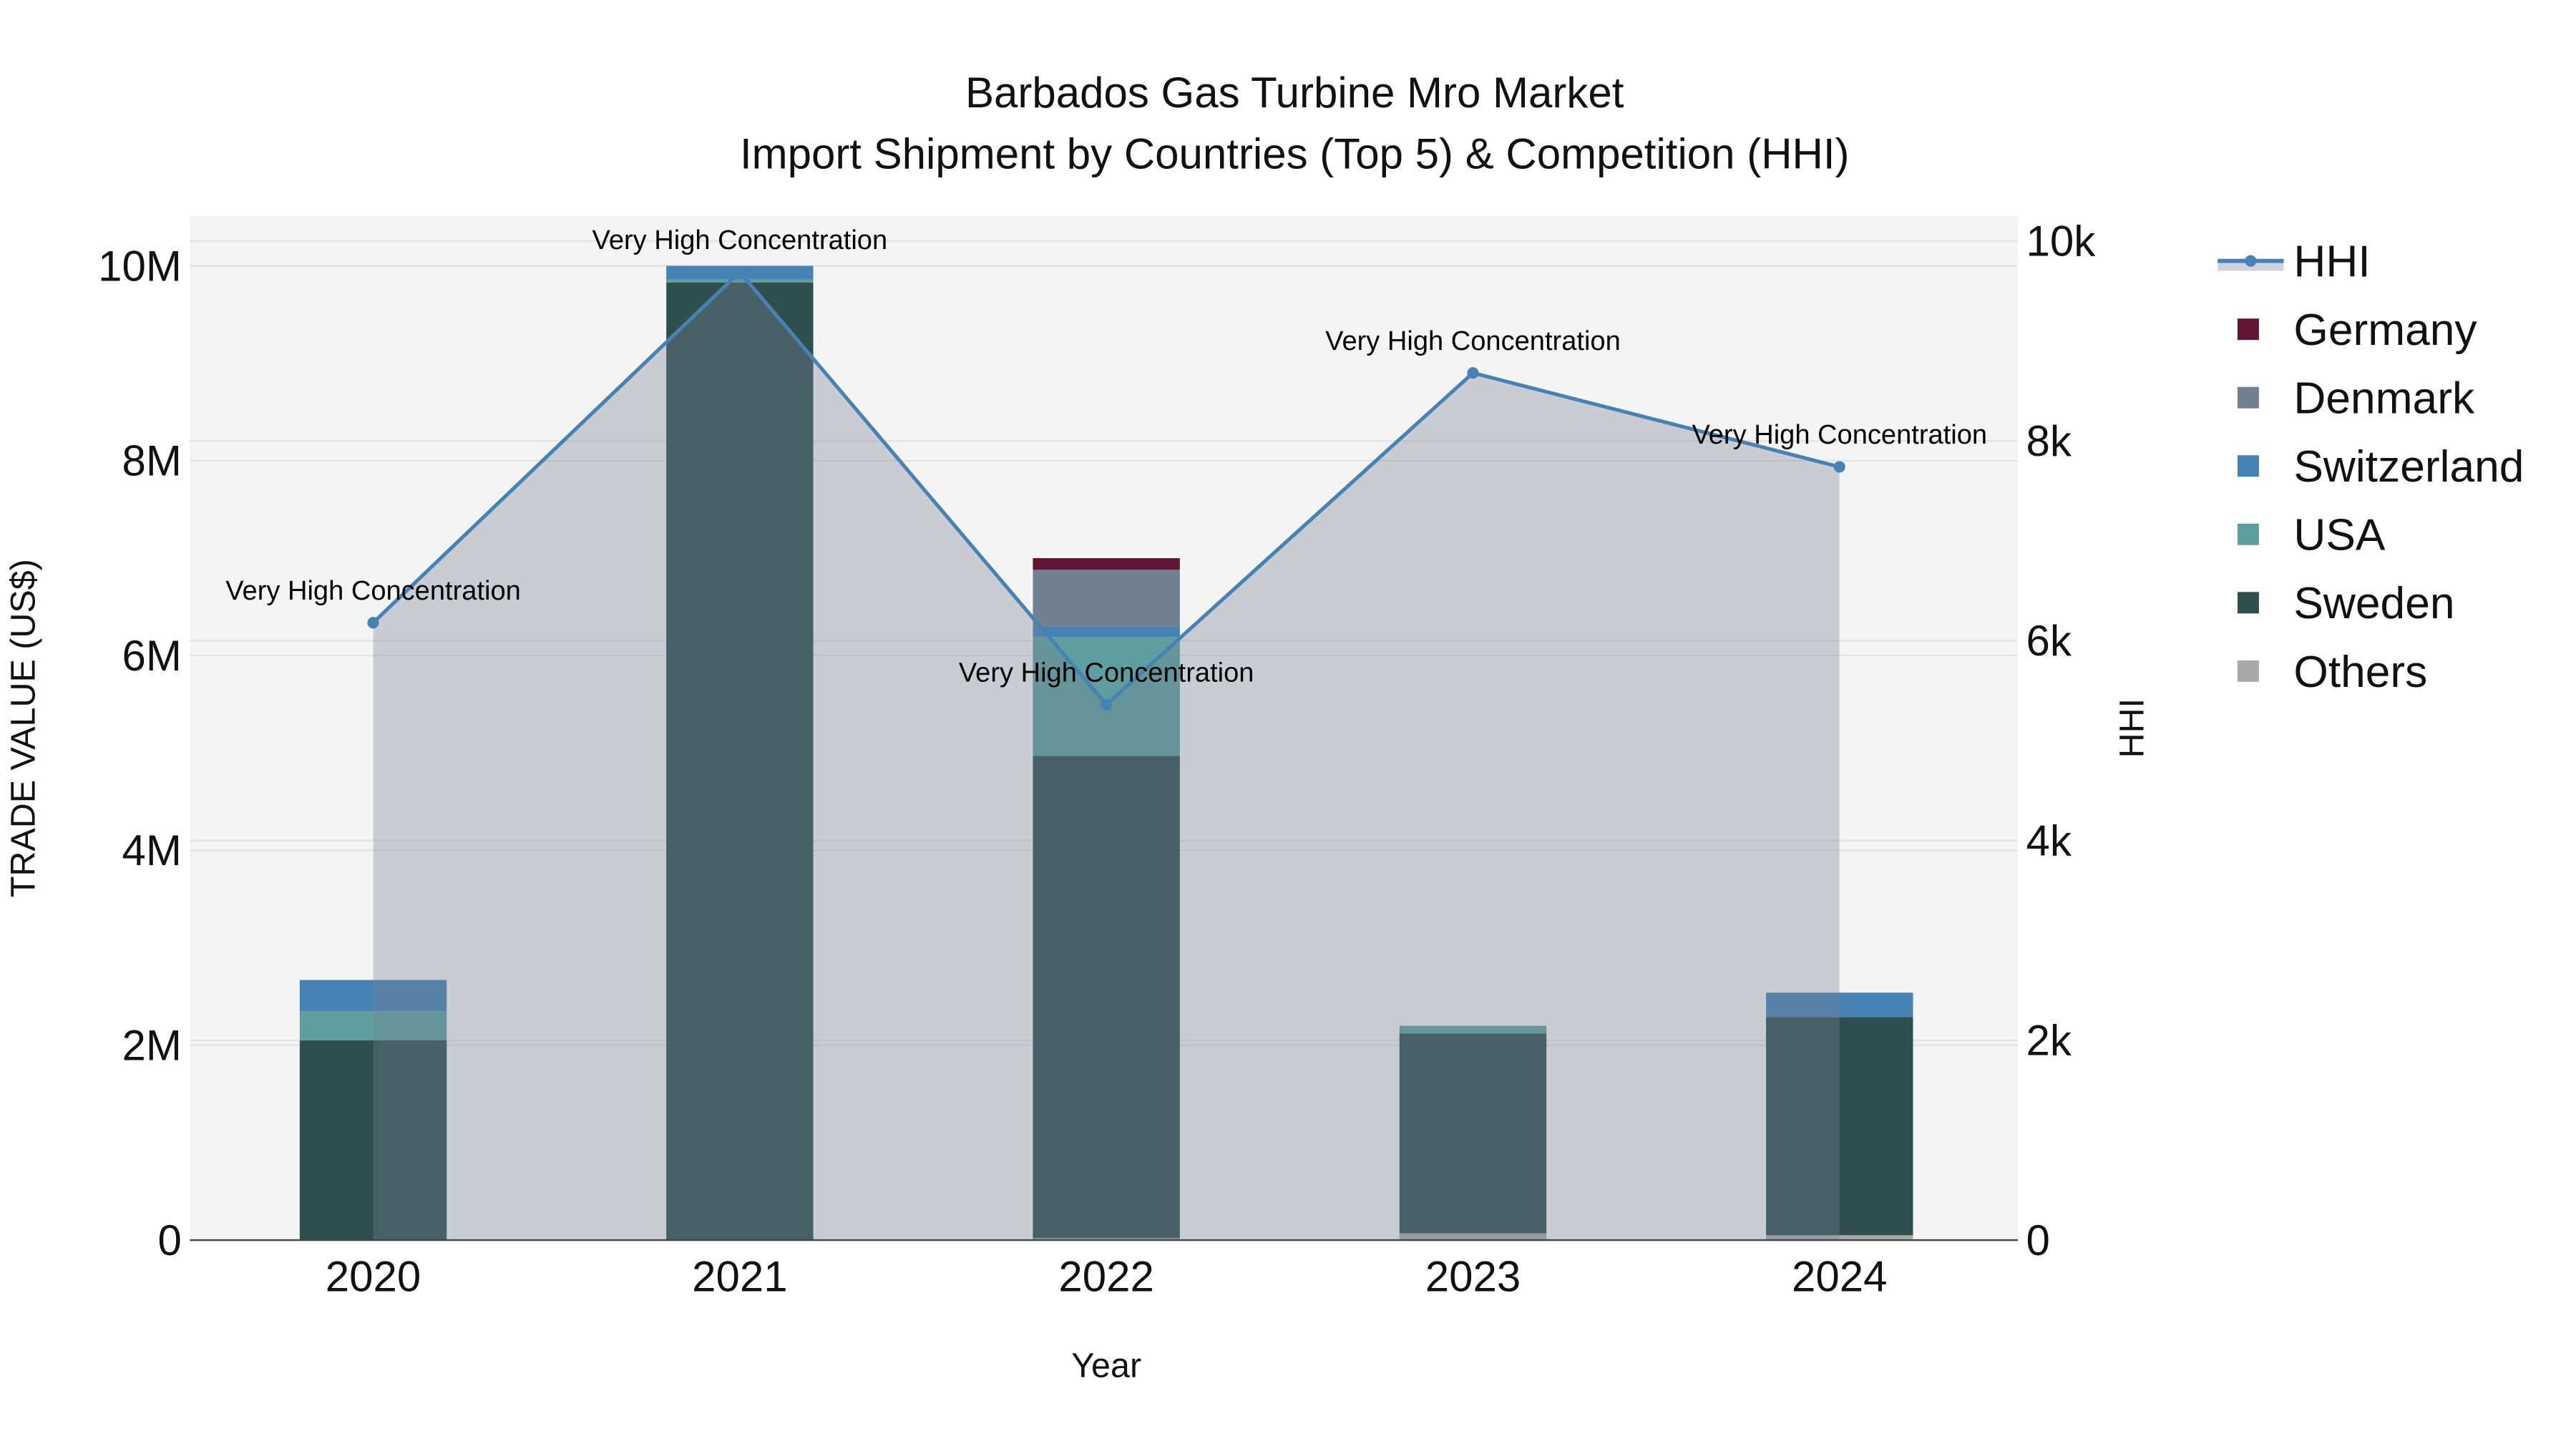 This screenshot has width=2576, height=1449. Describe the element at coordinates (1106, 598) in the screenshot. I see `bar-denmark-2022` at that location.